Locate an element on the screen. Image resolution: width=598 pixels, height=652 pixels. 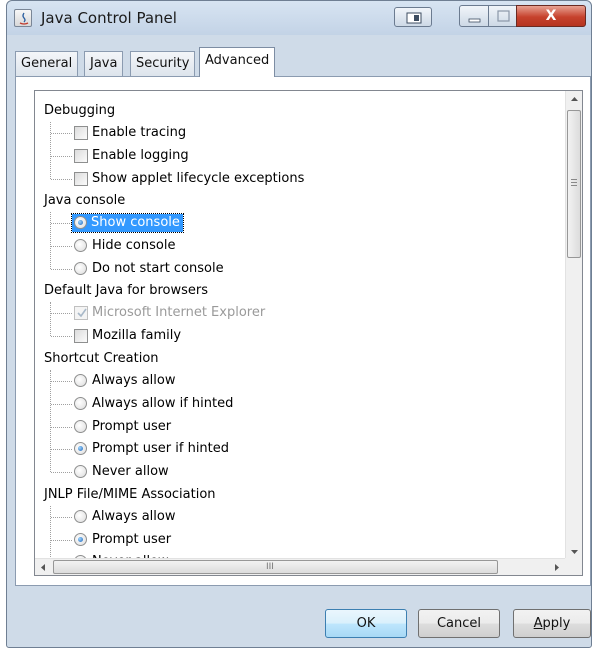
category-java-console: Java console is located at coordinates (300, 201).